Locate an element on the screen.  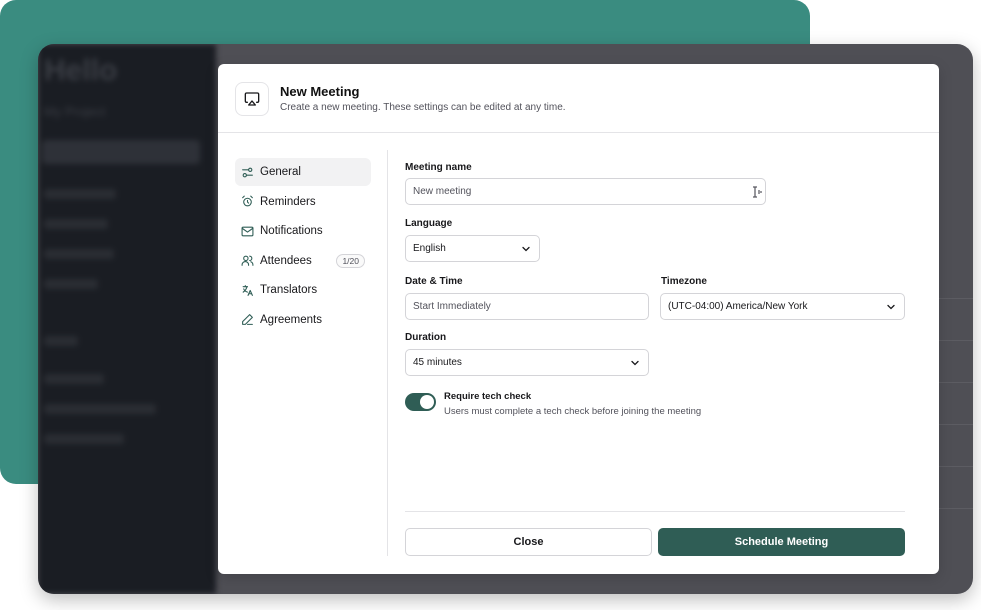
nav-item-reminders: Reminders is located at coordinates (303, 202).